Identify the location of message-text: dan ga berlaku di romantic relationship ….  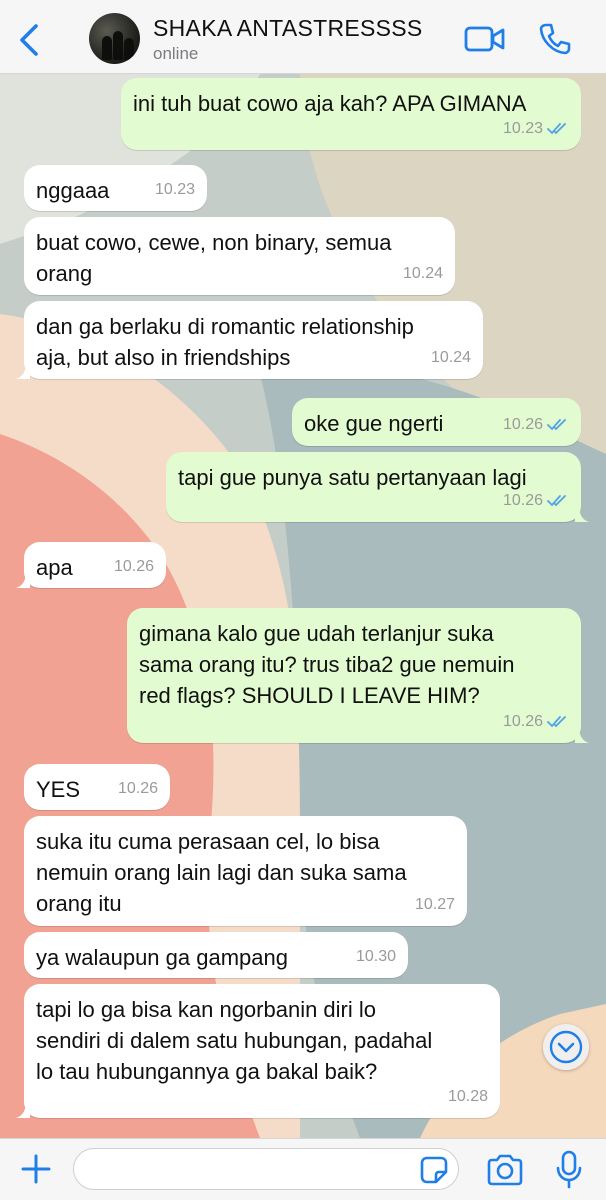
(225, 342).